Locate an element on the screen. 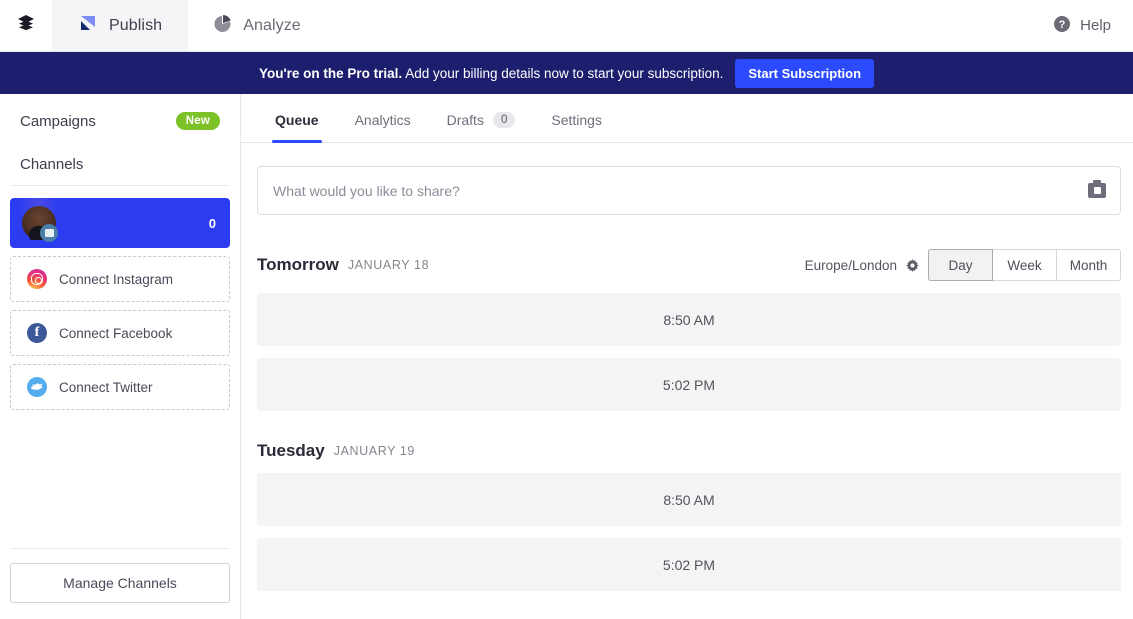 The width and height of the screenshot is (1133, 619). start-subscription-button: Start Subscription is located at coordinates (805, 73).